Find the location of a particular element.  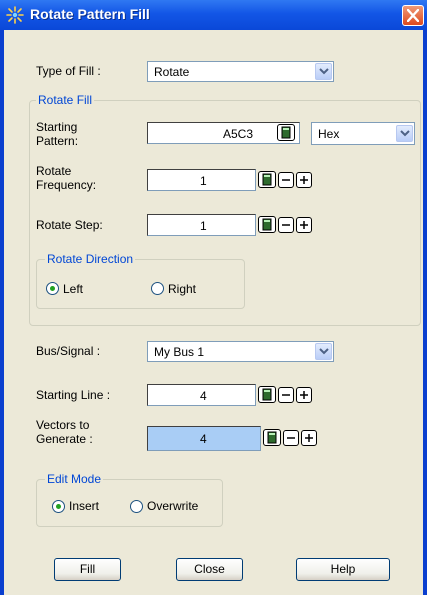

radio-insert-label: Insert is located at coordinates (84, 506).